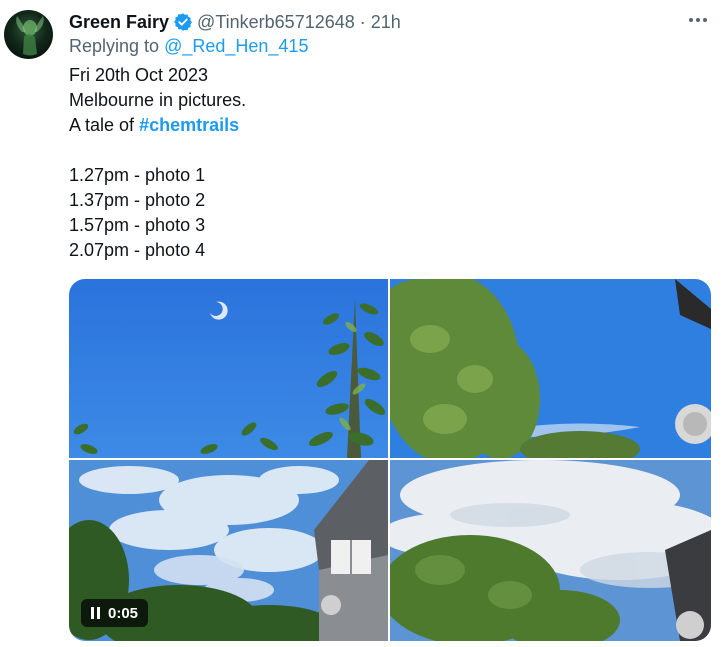  What do you see at coordinates (228, 550) in the screenshot?
I see `photo-3: 0:05` at bounding box center [228, 550].